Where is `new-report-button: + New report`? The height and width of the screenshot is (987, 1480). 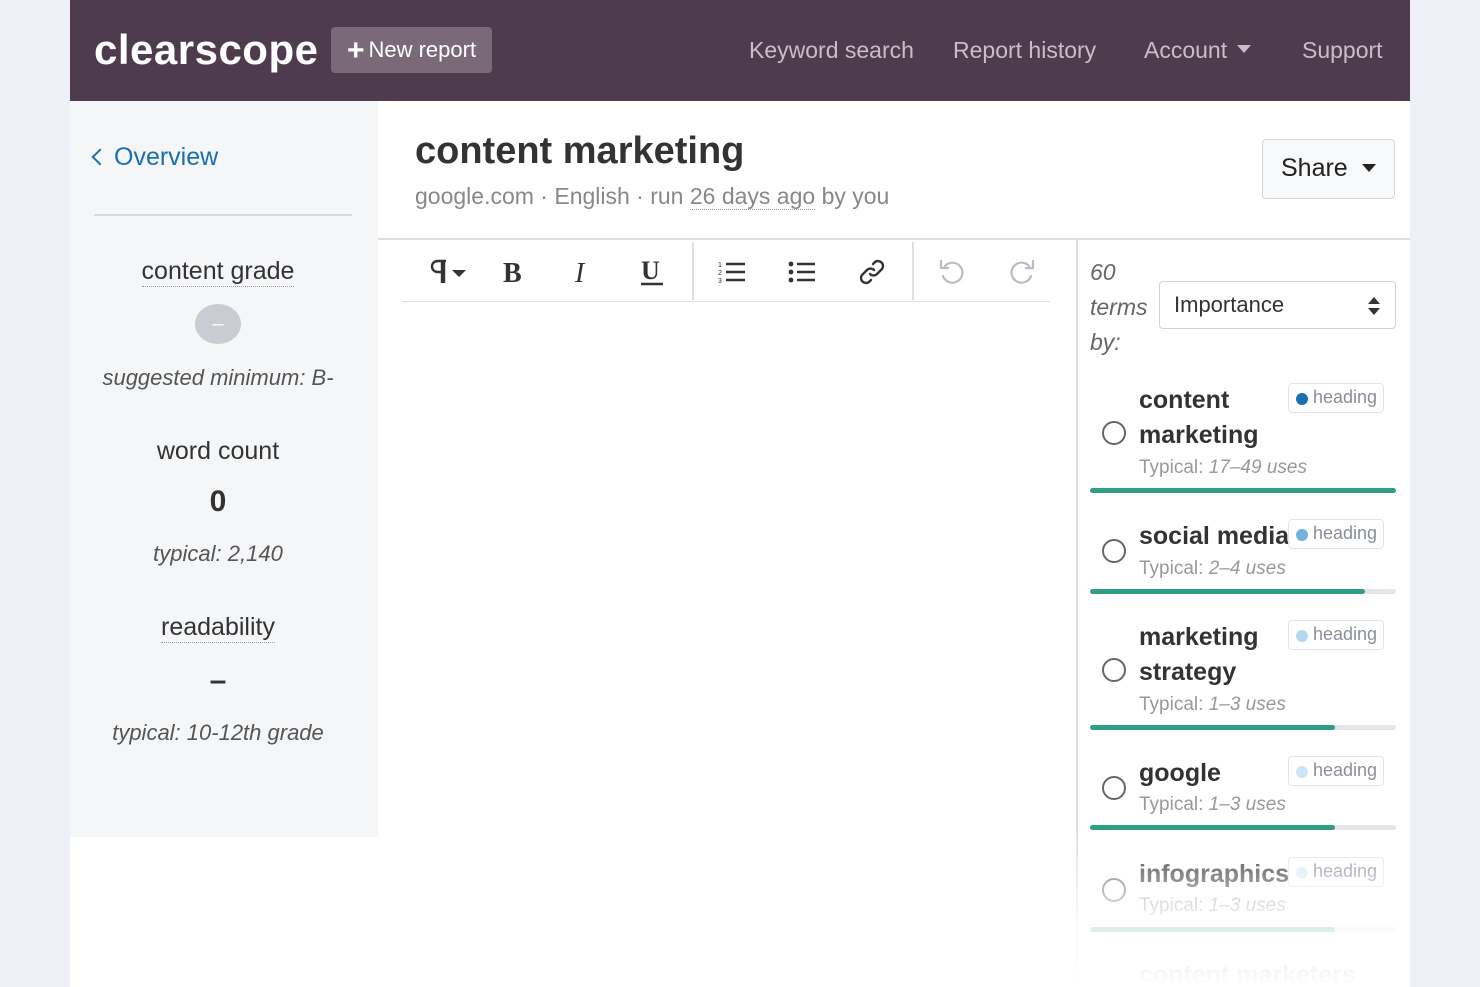
new-report-button: + New report is located at coordinates (411, 50).